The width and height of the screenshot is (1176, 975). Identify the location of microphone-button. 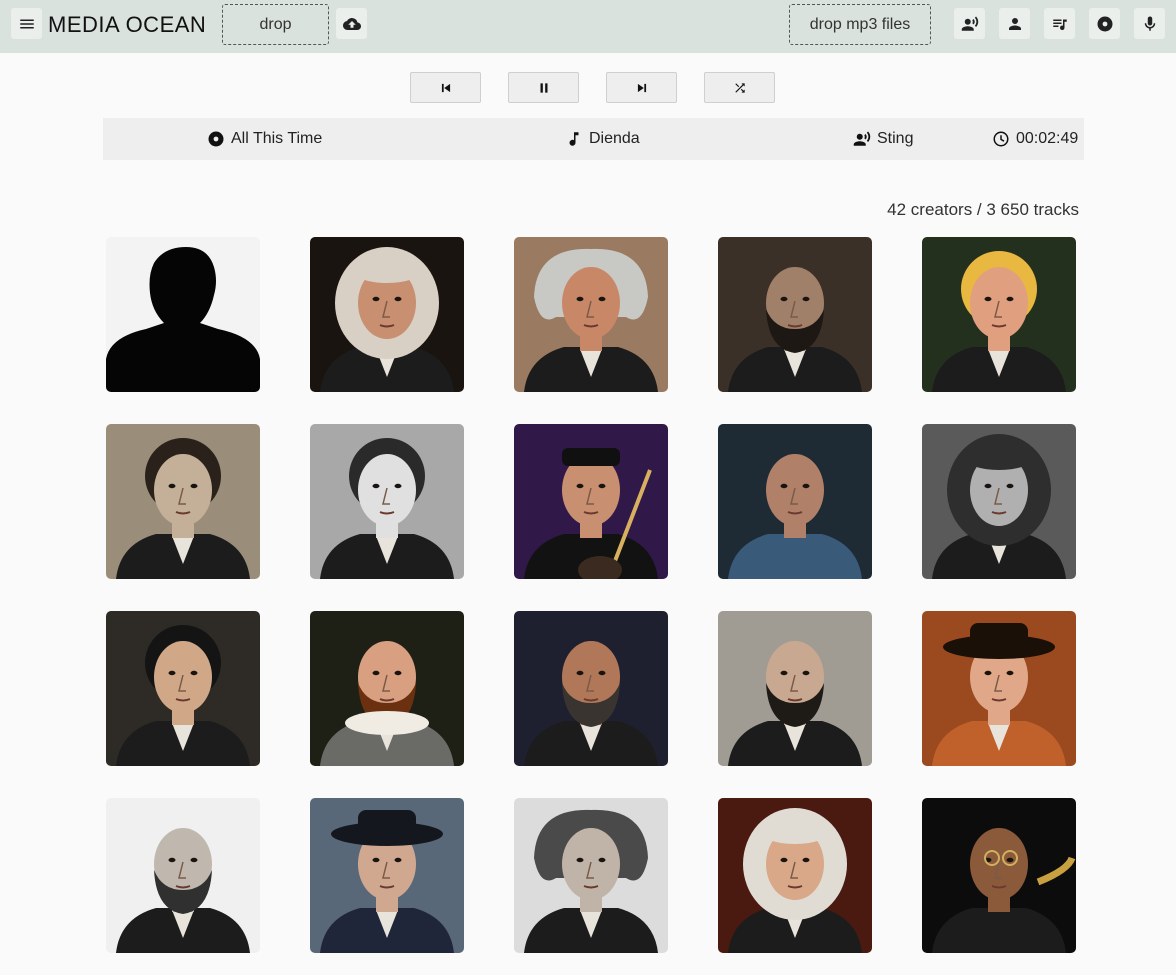
(1149, 23).